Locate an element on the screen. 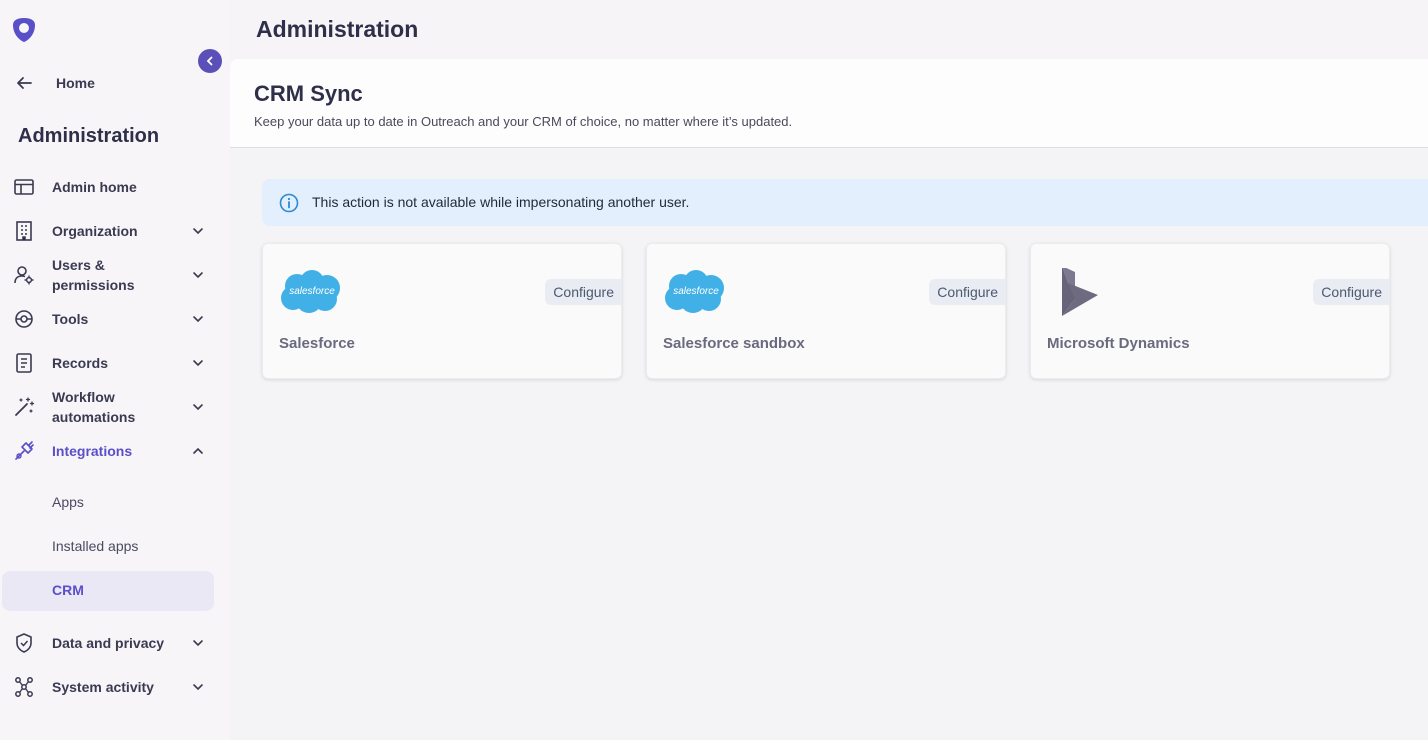 This screenshot has width=1428, height=740. sidebar-item-label: Admin home is located at coordinates (94, 187).